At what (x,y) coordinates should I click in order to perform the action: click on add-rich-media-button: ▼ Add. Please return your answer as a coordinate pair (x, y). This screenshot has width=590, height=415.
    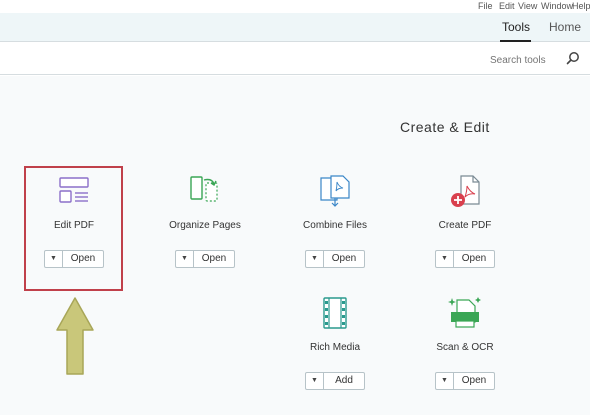
    Looking at the image, I should click on (335, 381).